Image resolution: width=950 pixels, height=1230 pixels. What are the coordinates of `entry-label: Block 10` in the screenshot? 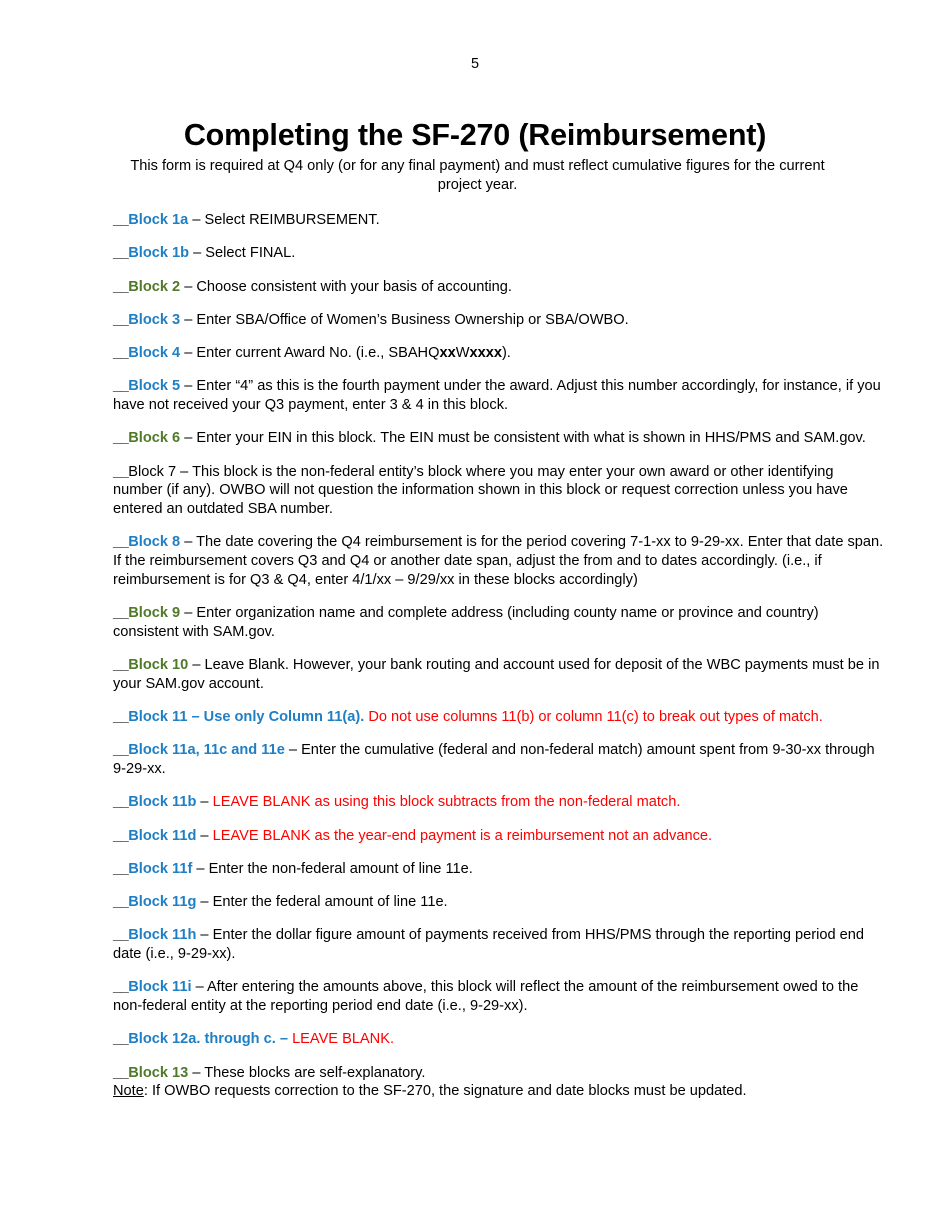 It's located at (158, 665).